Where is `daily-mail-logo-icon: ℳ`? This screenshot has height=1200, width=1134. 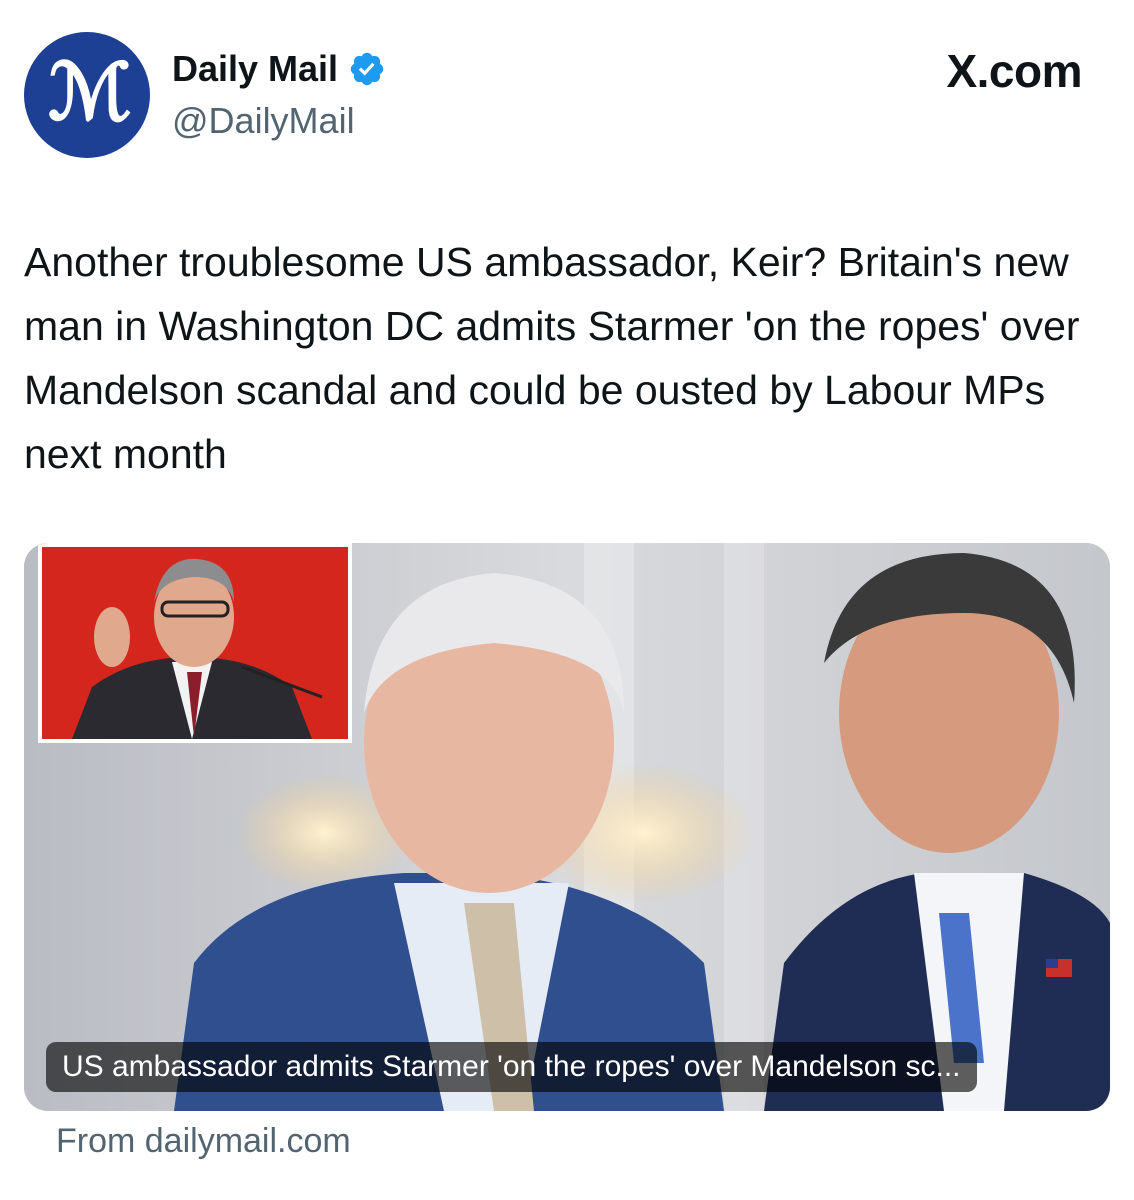 daily-mail-logo-icon: ℳ is located at coordinates (89, 92).